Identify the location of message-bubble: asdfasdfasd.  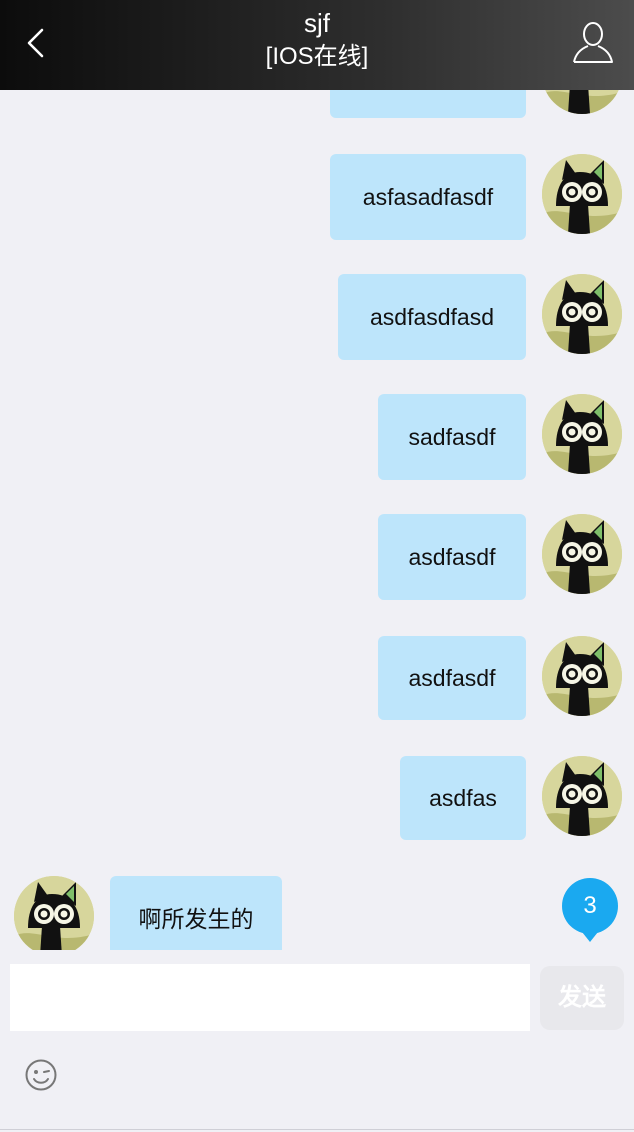
(432, 317).